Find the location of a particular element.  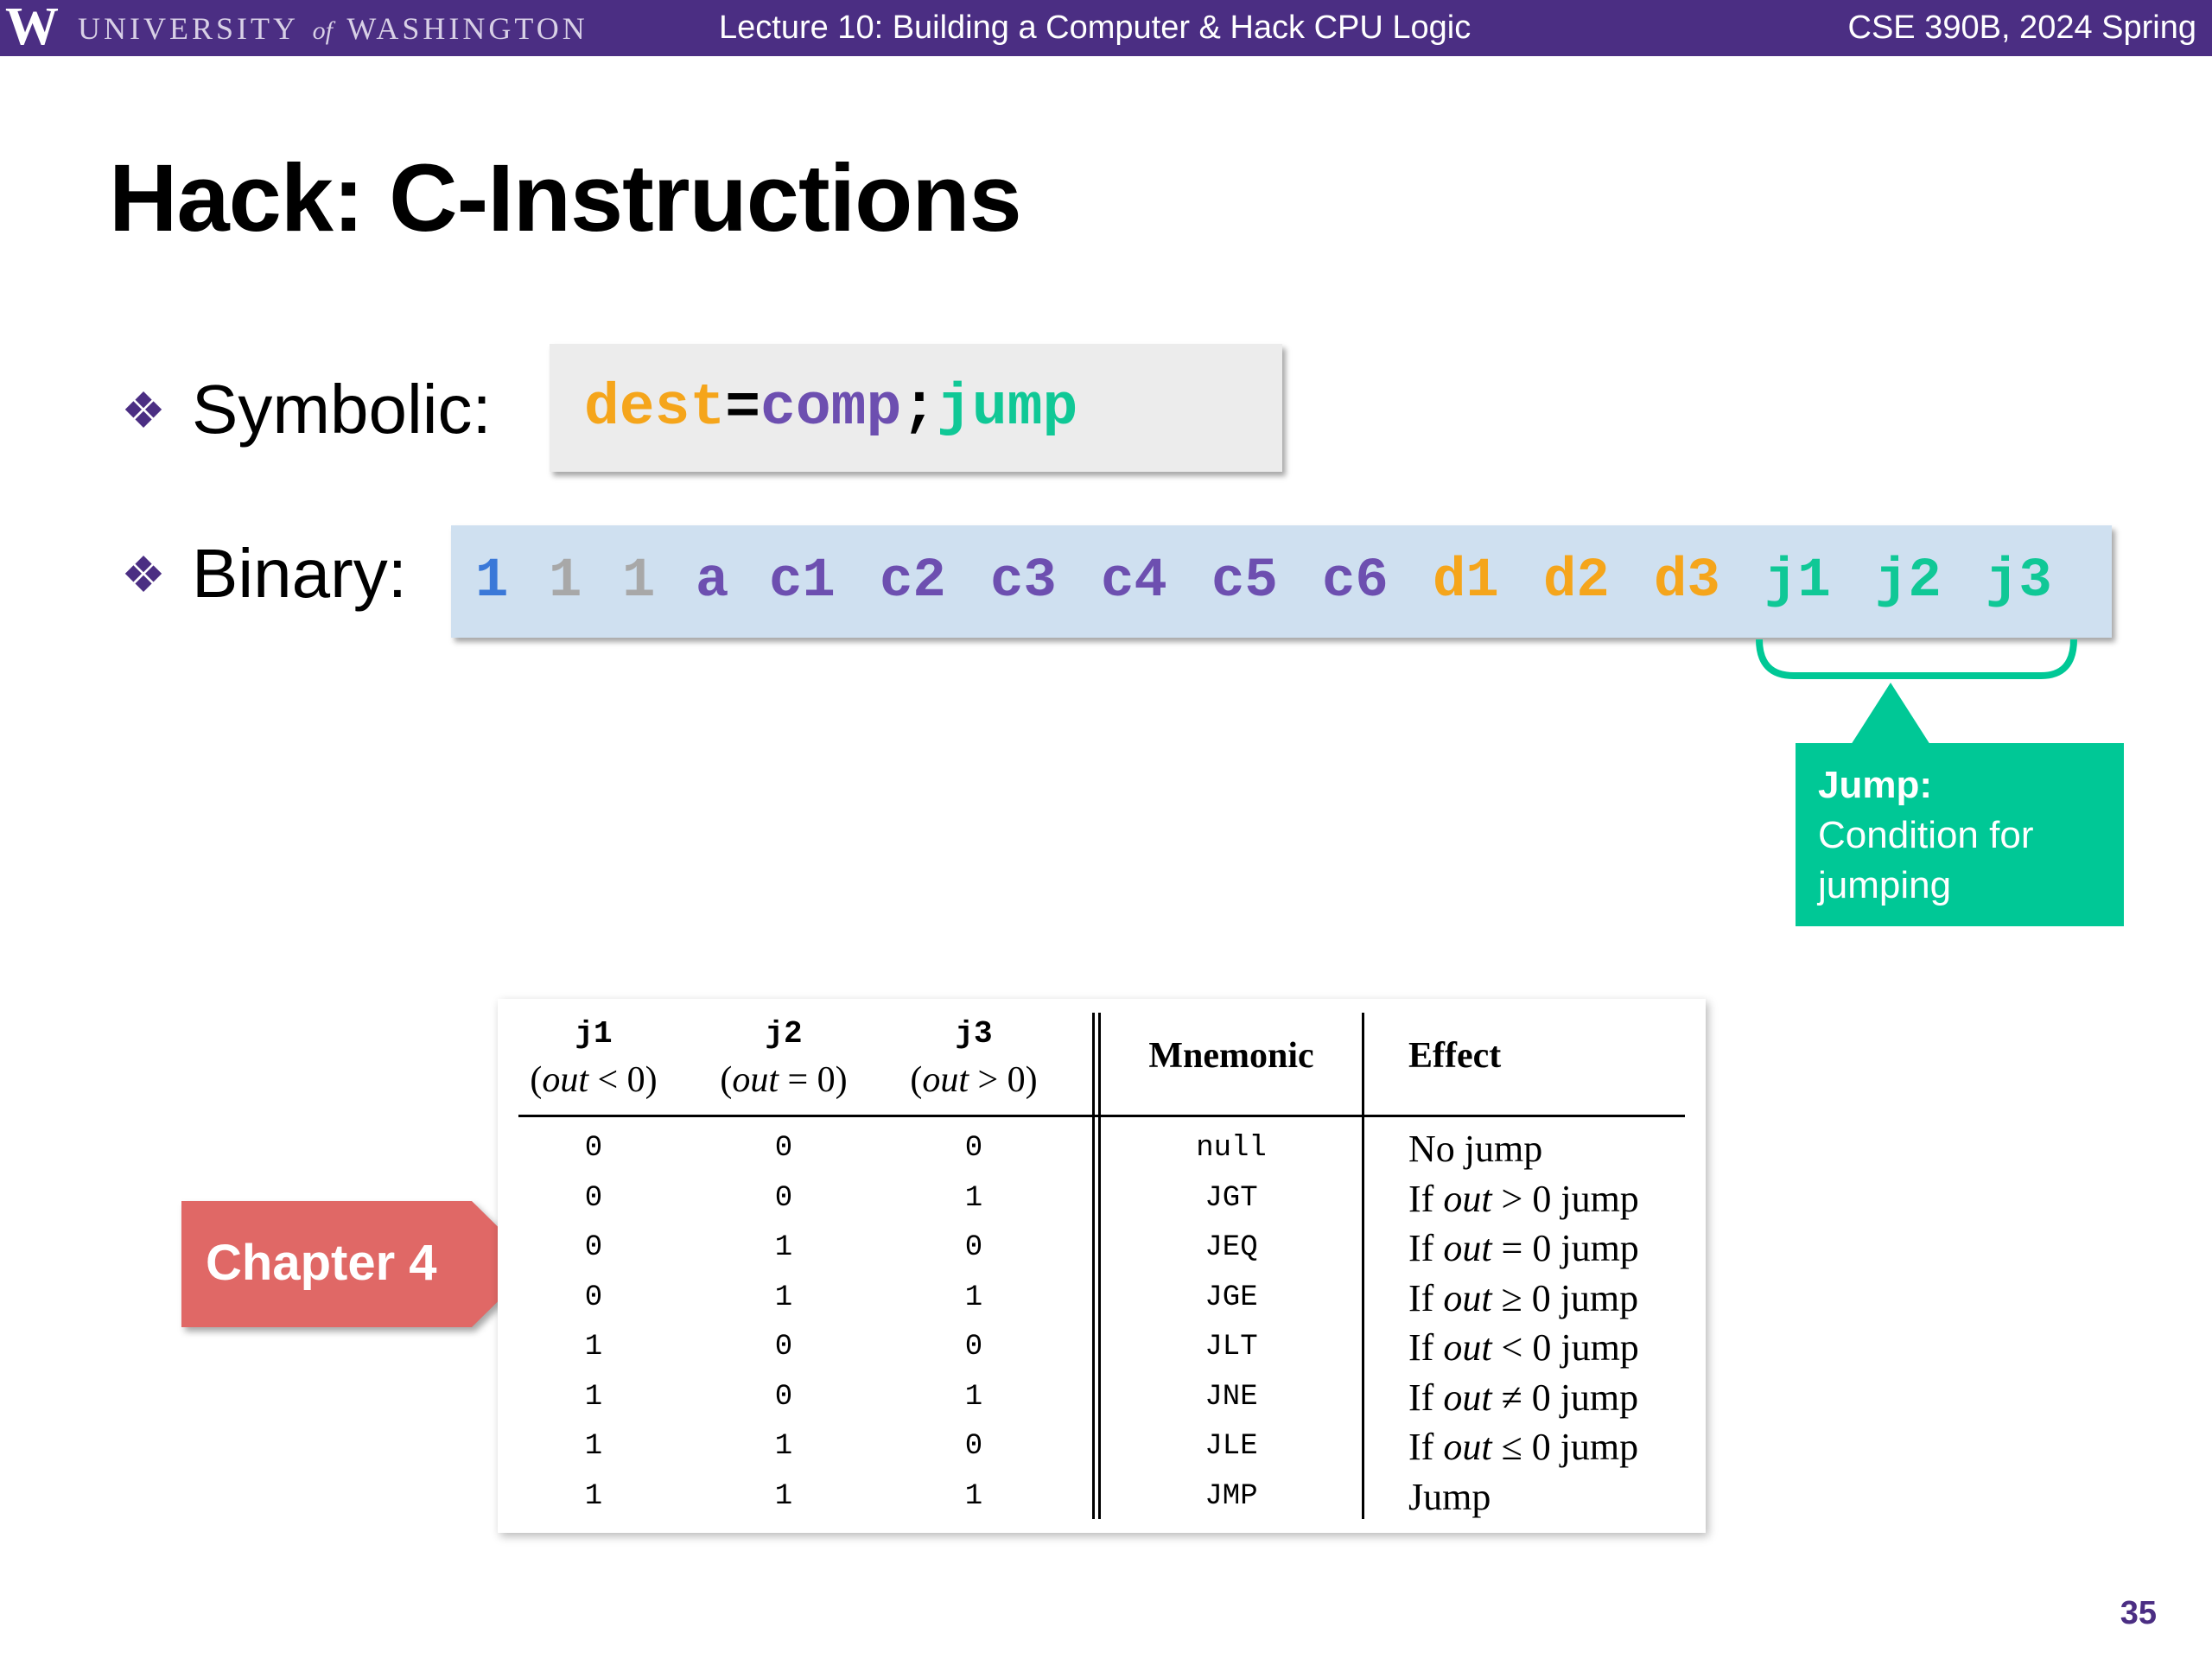

cell-mnemonic: JEQ is located at coordinates (1231, 1247).